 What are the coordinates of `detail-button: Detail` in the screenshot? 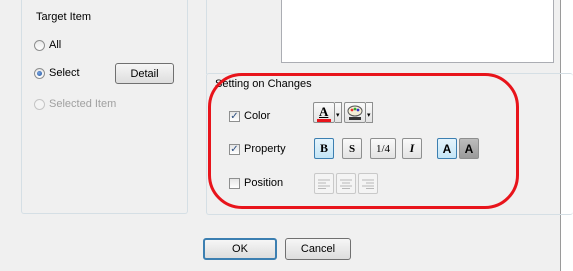 It's located at (144, 73).